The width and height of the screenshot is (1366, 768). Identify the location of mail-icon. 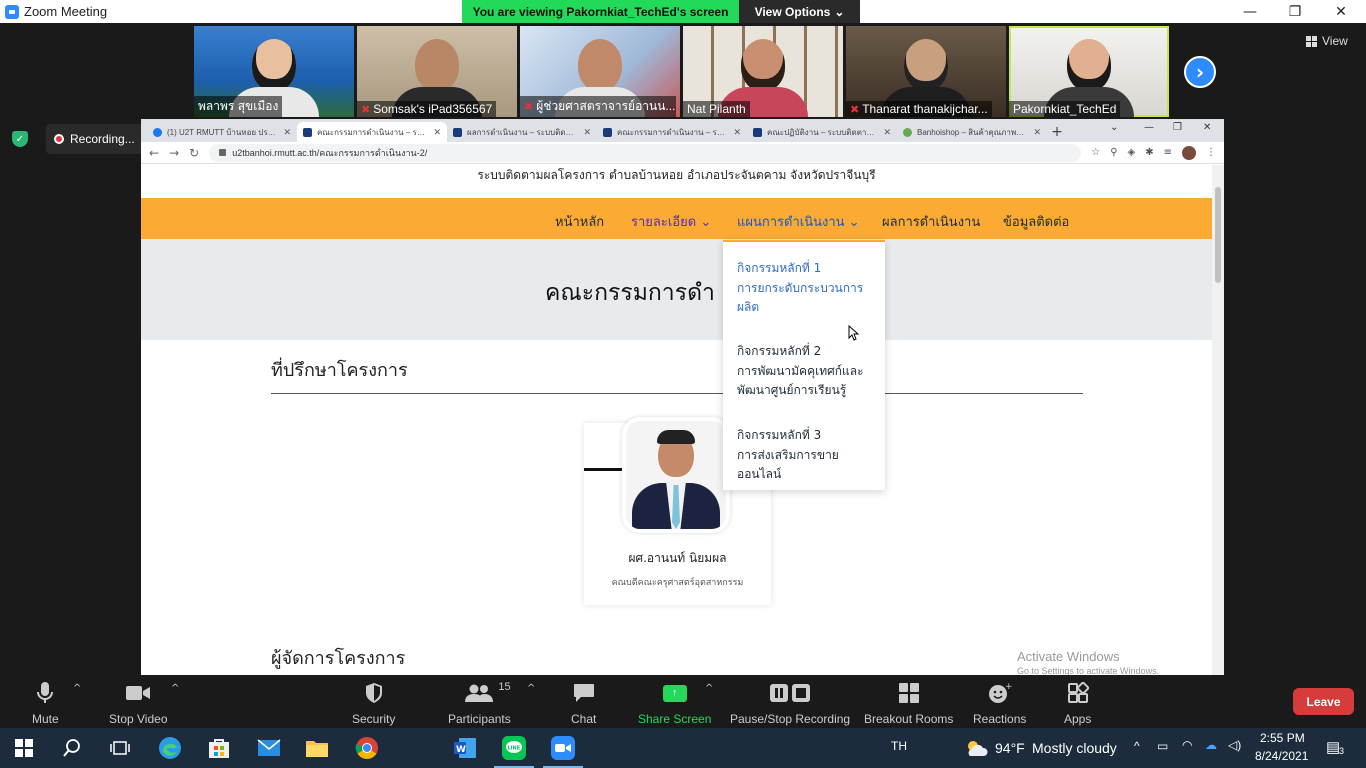
(269, 748).